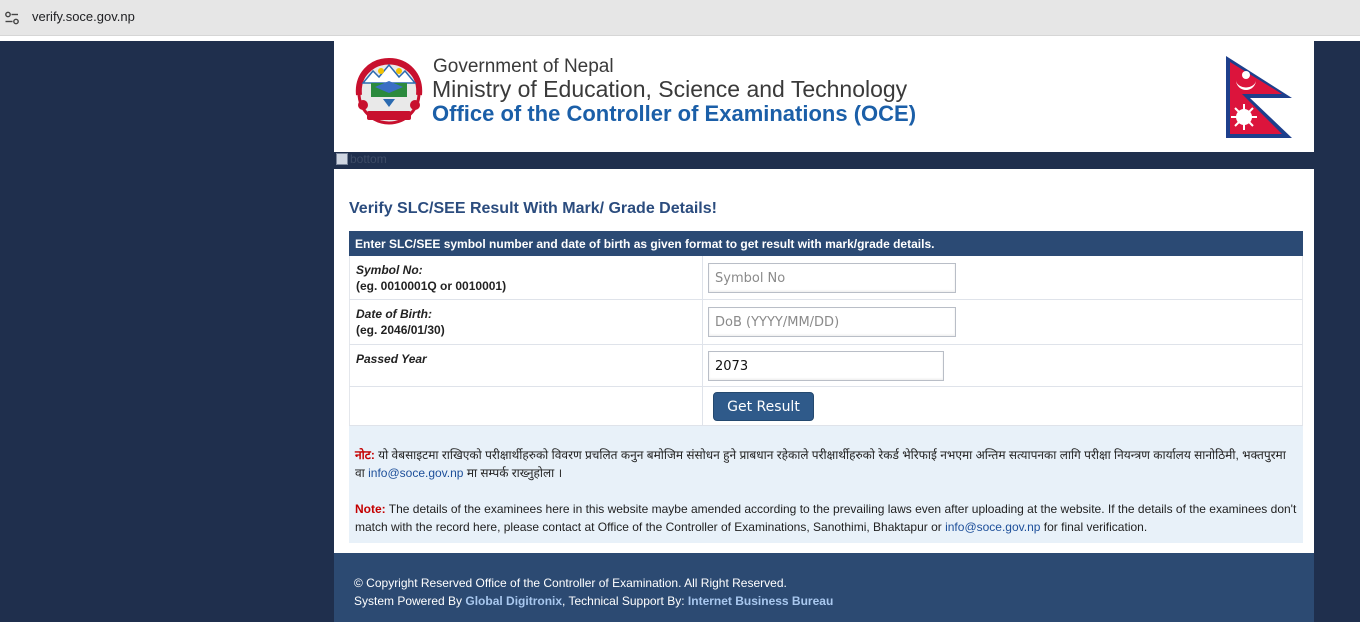 The image size is (1360, 622). What do you see at coordinates (526, 406) in the screenshot?
I see `submit-label-cell` at bounding box center [526, 406].